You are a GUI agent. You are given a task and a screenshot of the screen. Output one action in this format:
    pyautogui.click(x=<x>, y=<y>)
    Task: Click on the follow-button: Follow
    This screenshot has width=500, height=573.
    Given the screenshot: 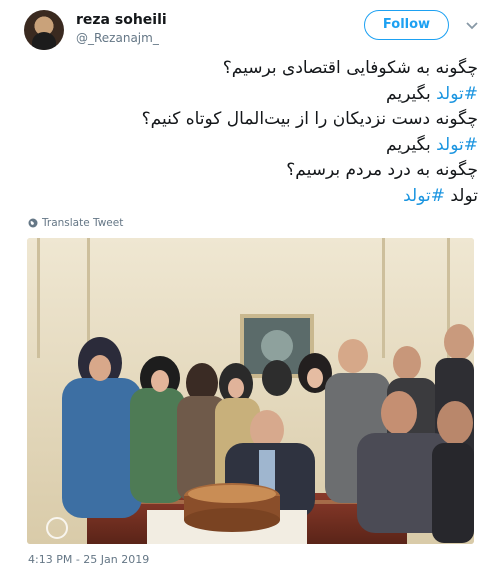 What is the action you would take?
    pyautogui.click(x=406, y=25)
    